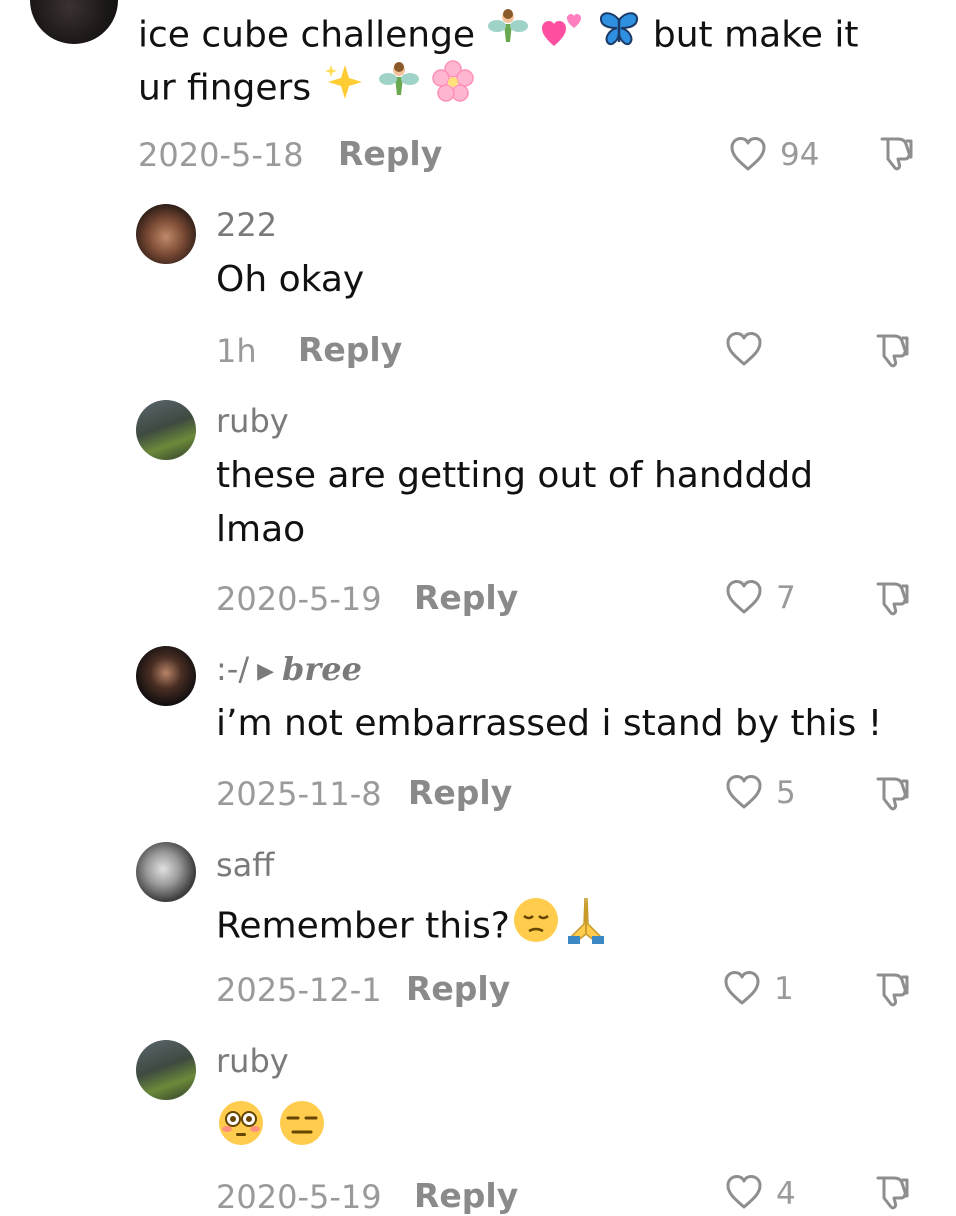  Describe the element at coordinates (245, 865) in the screenshot. I see `username: saff` at that location.